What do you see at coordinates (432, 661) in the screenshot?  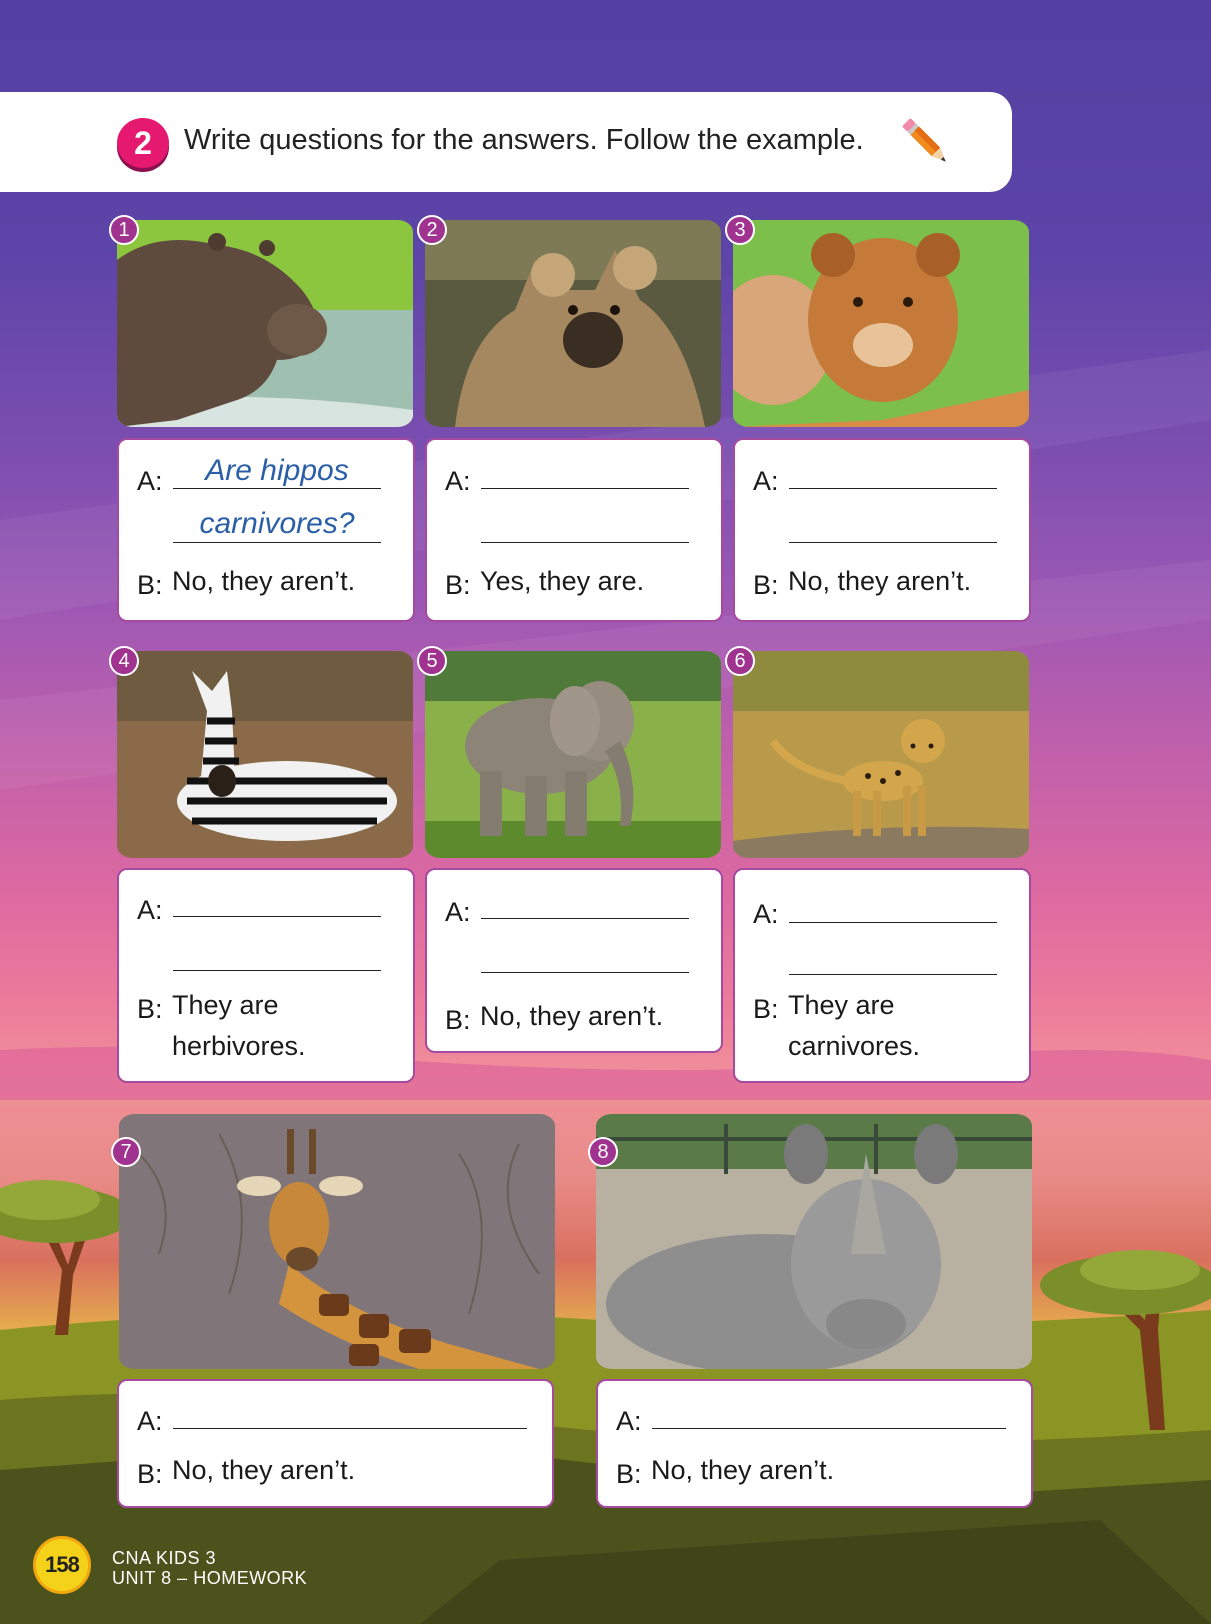 I see `item-number-badge: 5` at bounding box center [432, 661].